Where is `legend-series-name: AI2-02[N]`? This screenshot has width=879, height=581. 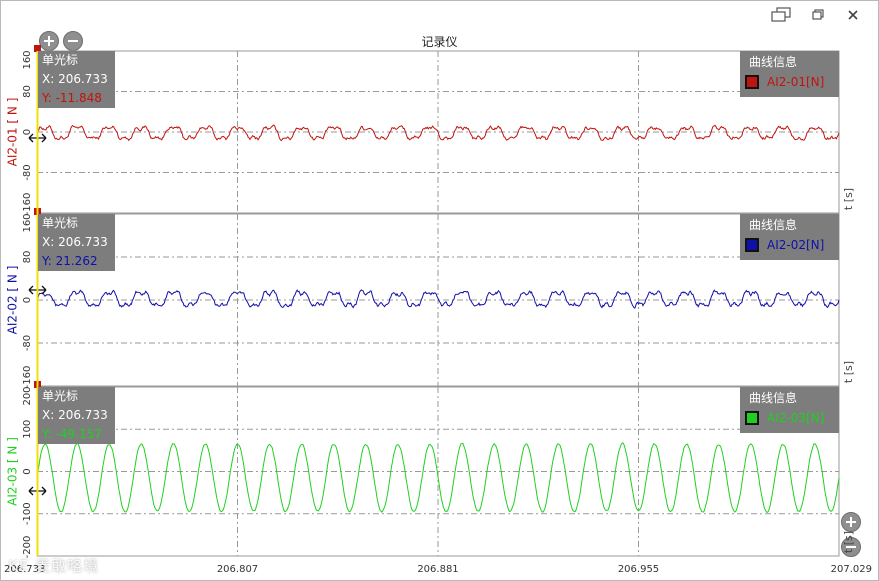 legend-series-name: AI2-02[N] is located at coordinates (795, 245).